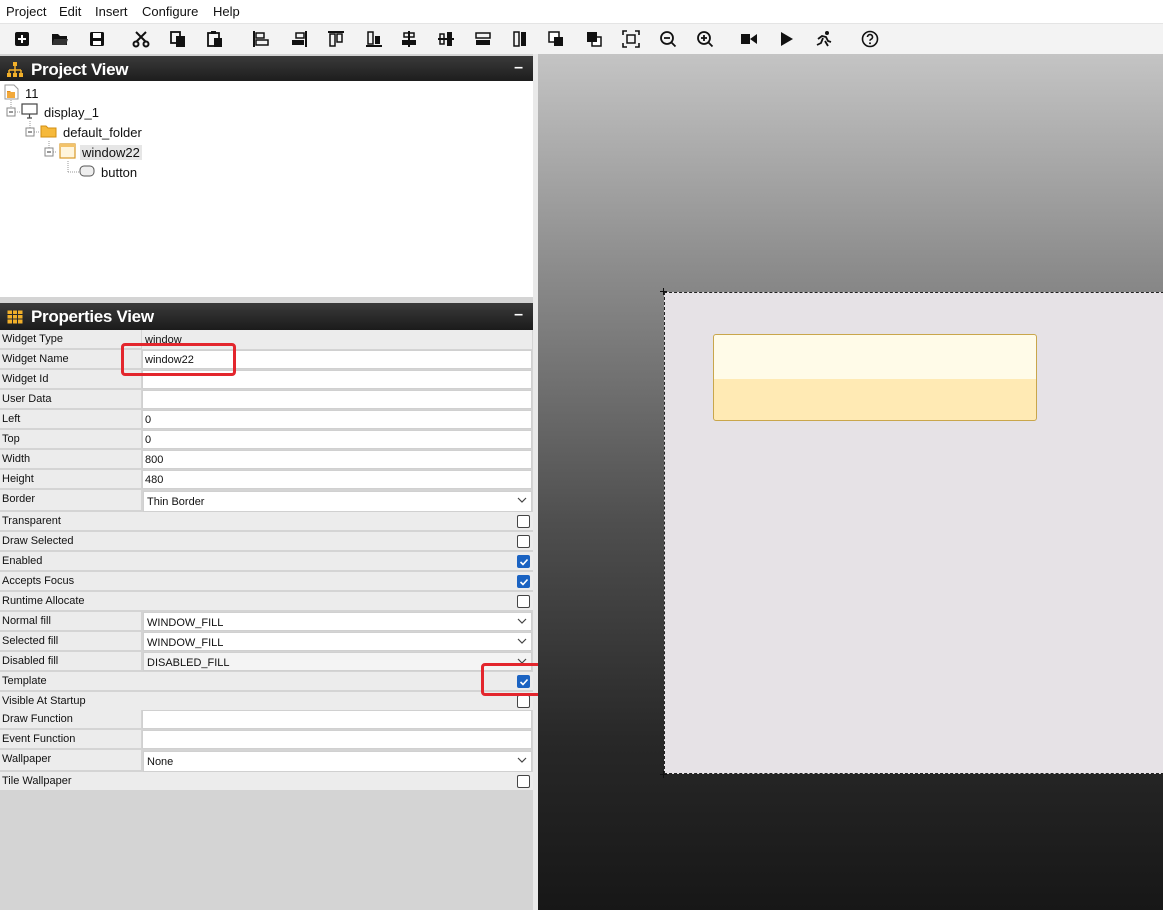 The width and height of the screenshot is (1163, 910). What do you see at coordinates (483, 39) in the screenshot?
I see `equal-height-icon` at bounding box center [483, 39].